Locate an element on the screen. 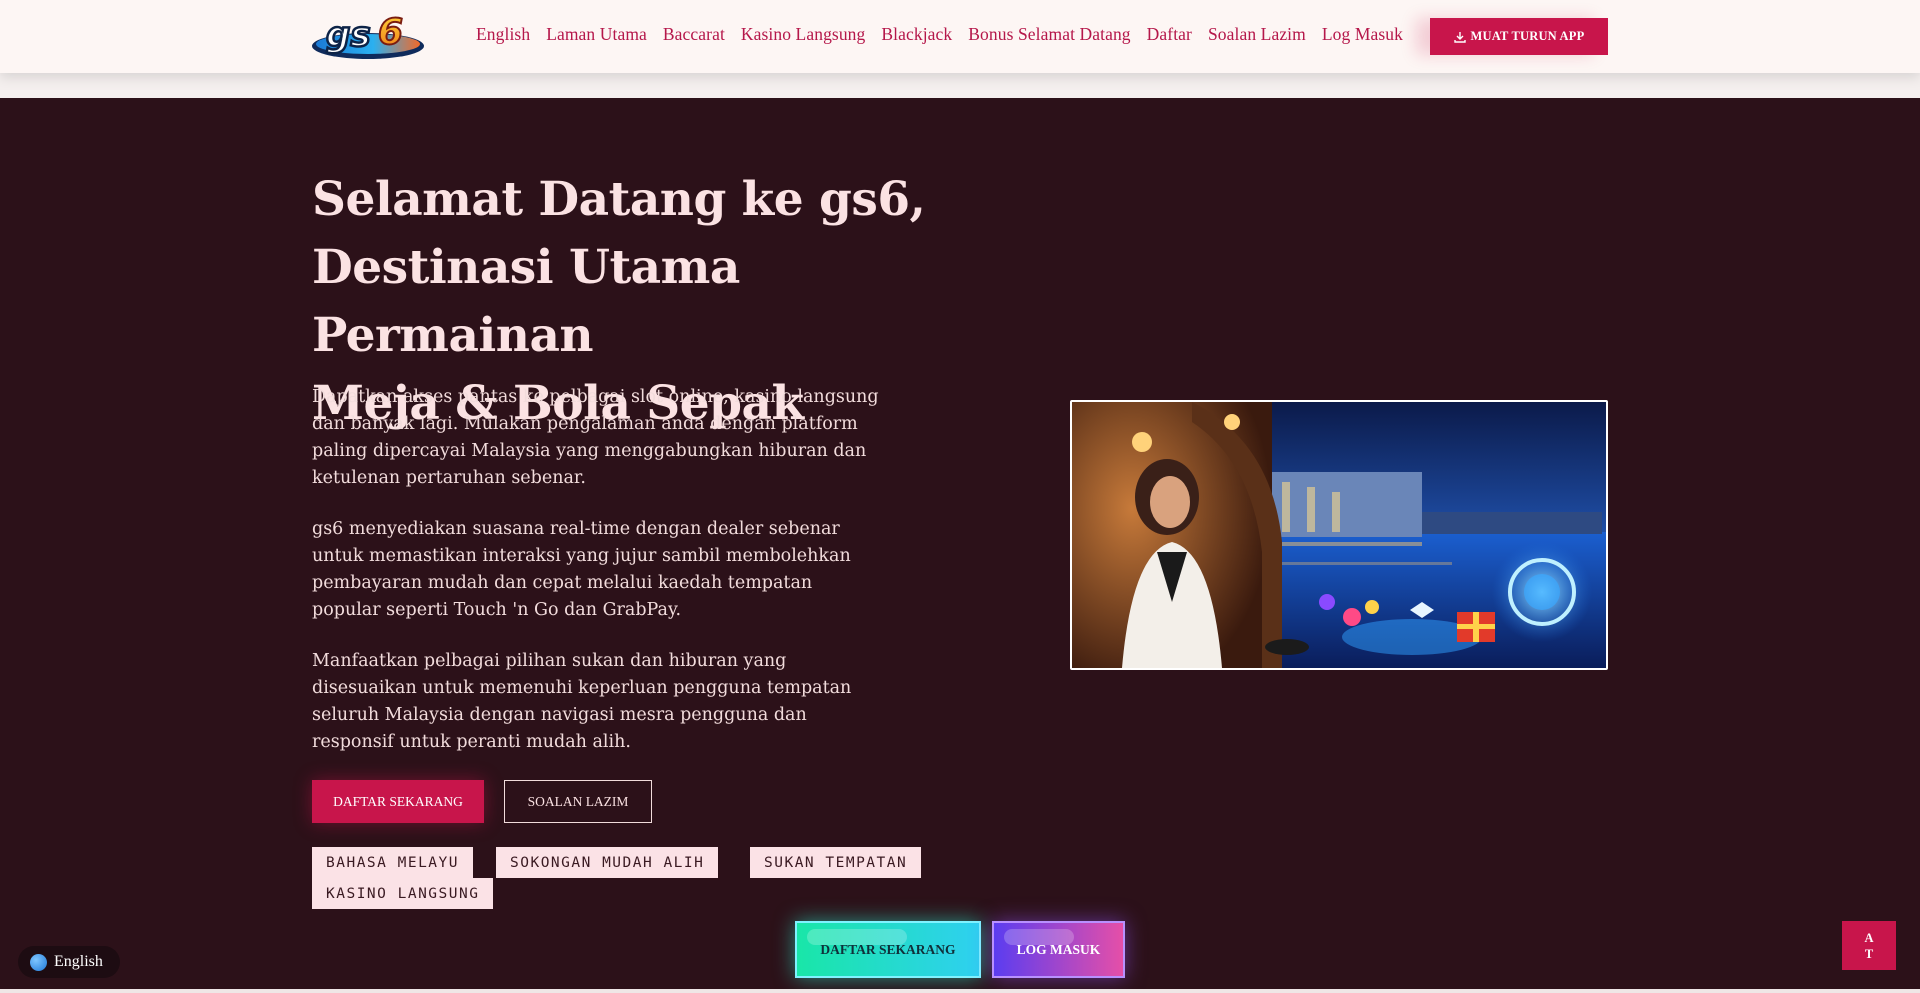 The height and width of the screenshot is (993, 1920). floating-register-button: DAFTAR SEKARANG is located at coordinates (888, 949).